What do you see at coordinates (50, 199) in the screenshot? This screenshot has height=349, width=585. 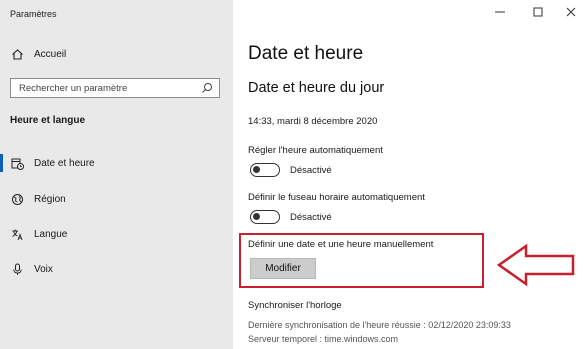 I see `sidebar-item-label: Région` at bounding box center [50, 199].